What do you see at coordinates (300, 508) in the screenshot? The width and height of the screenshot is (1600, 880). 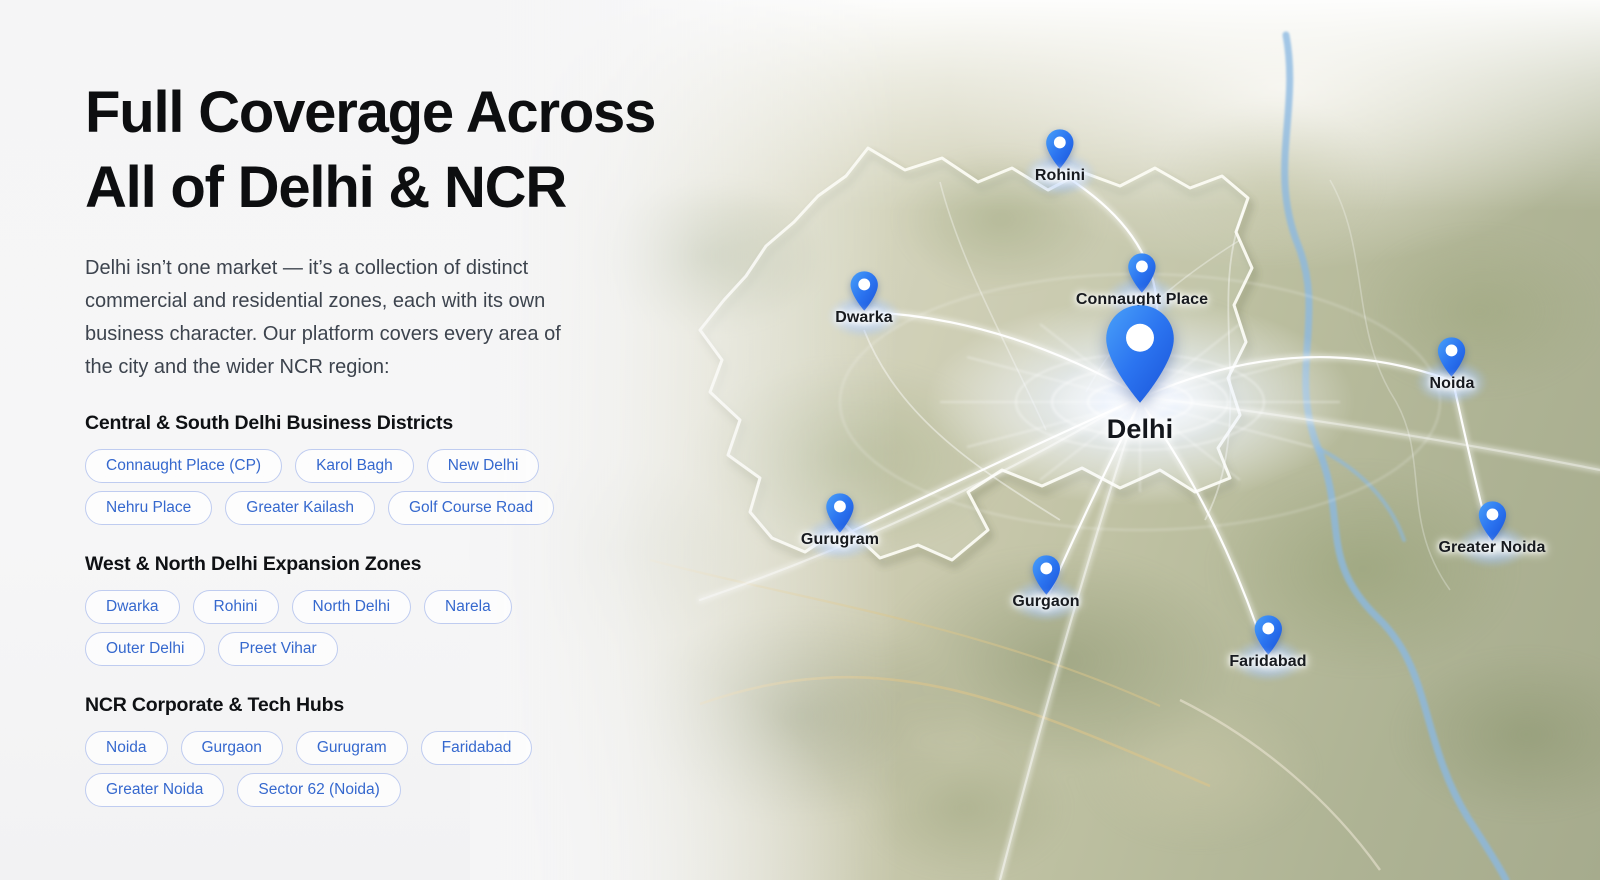 I see `area-chip: Greater Kailash` at bounding box center [300, 508].